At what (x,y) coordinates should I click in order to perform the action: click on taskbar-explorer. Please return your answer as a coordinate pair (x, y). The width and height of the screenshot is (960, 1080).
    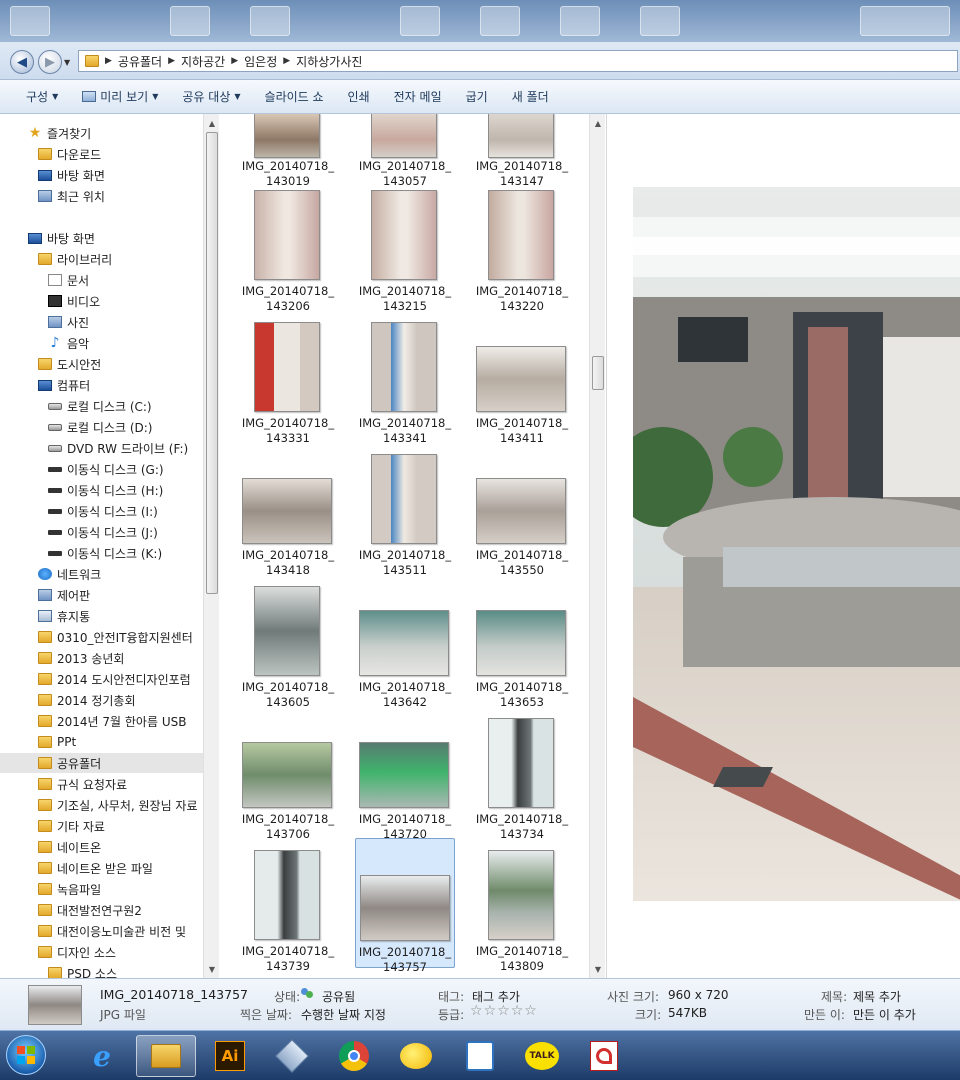
    Looking at the image, I should click on (166, 1056).